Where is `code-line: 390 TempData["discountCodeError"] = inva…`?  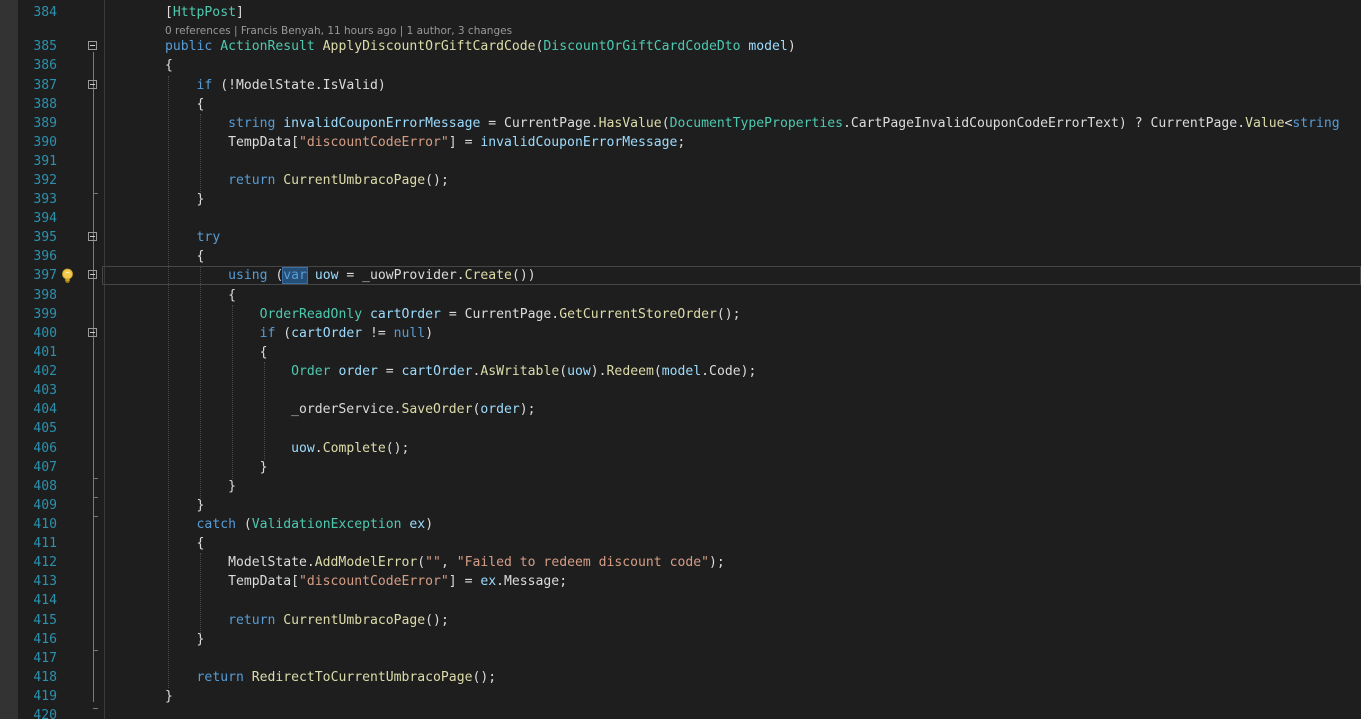 code-line: 390 TempData["discountCodeError"] = inva… is located at coordinates (680, 142).